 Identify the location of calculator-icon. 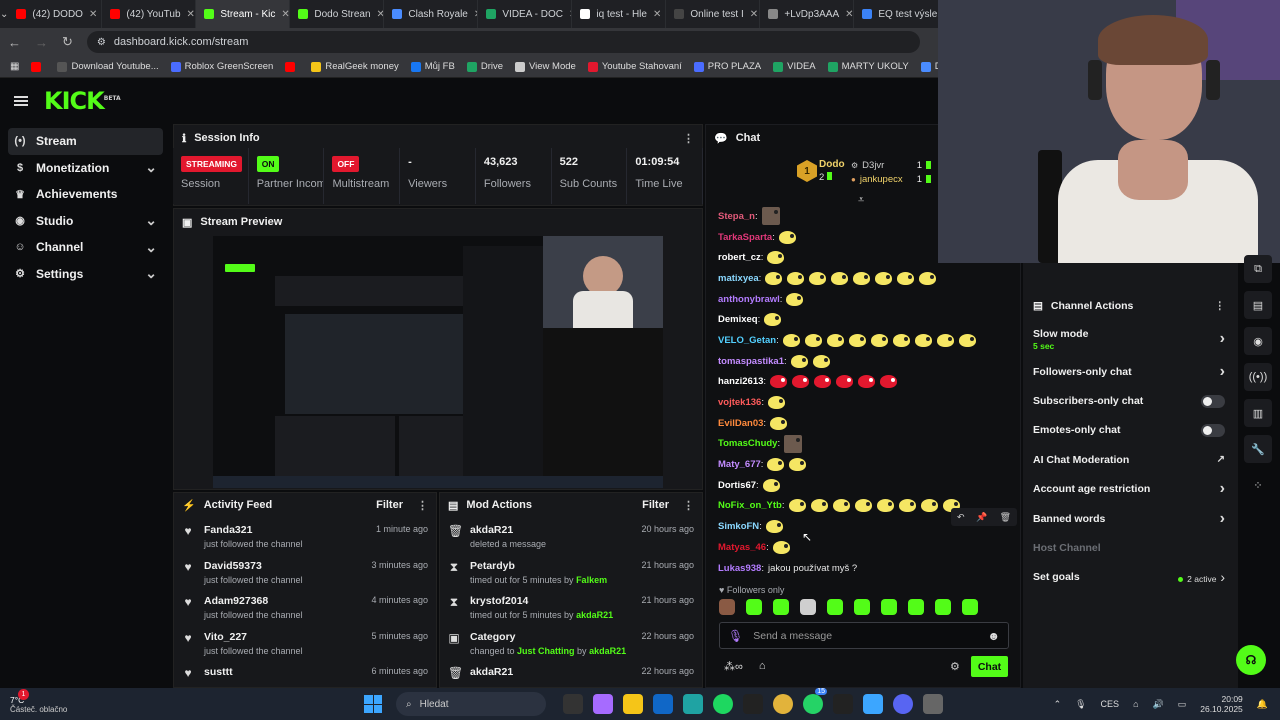
(933, 704).